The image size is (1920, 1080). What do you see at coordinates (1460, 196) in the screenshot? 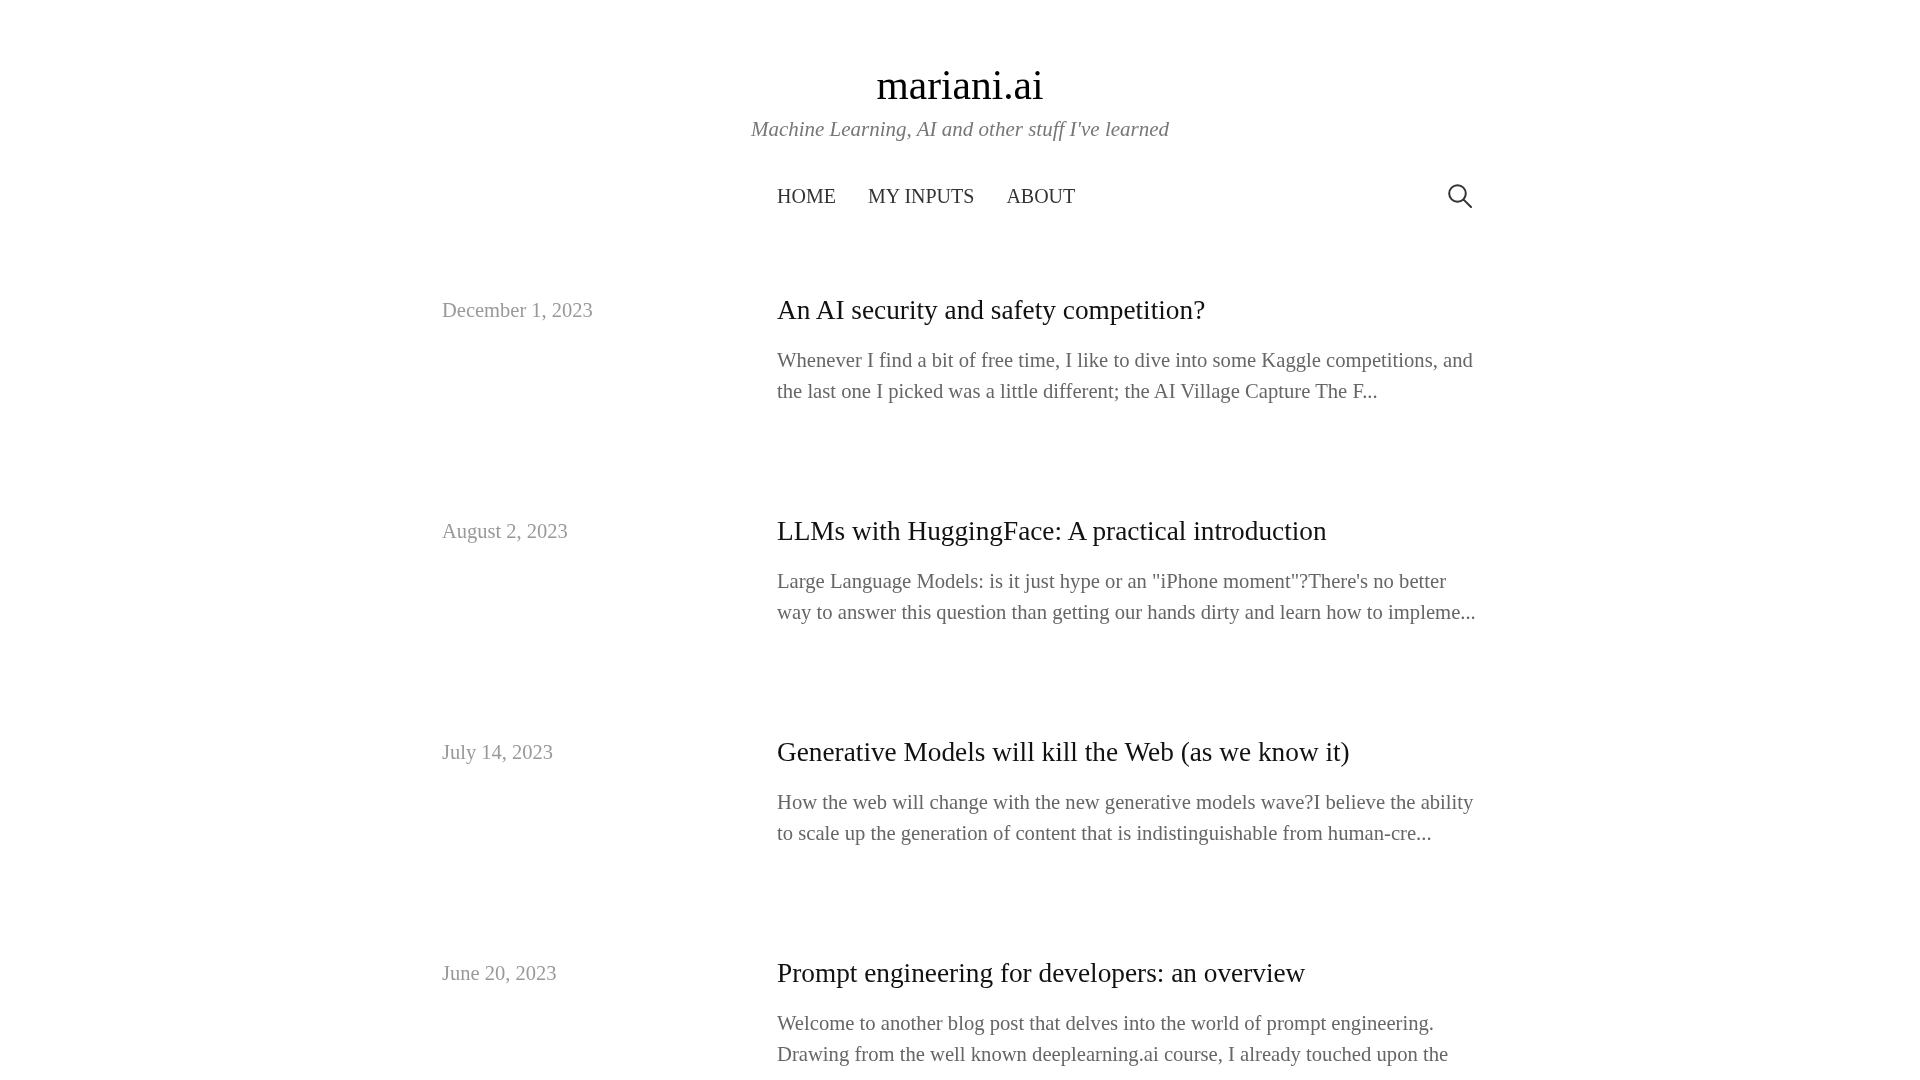
I see `search-icon` at bounding box center [1460, 196].